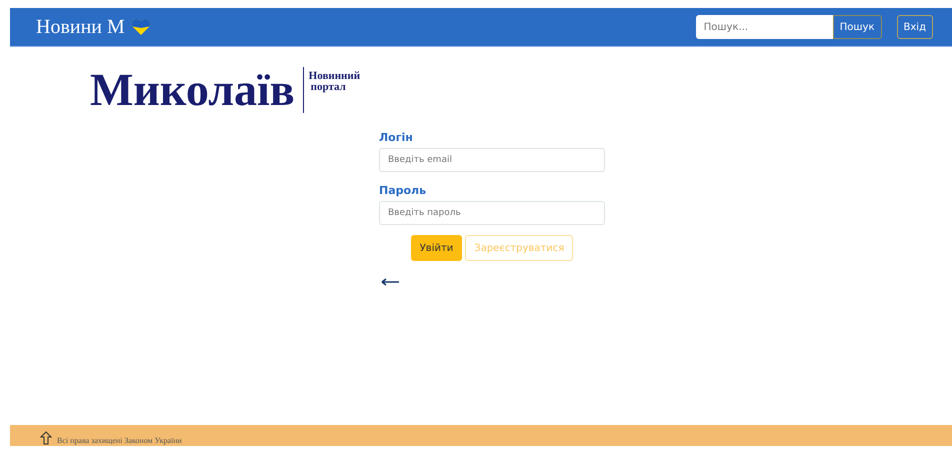 This screenshot has height=454, width=952. What do you see at coordinates (80, 27) in the screenshot?
I see `brand-link: Новини М` at bounding box center [80, 27].